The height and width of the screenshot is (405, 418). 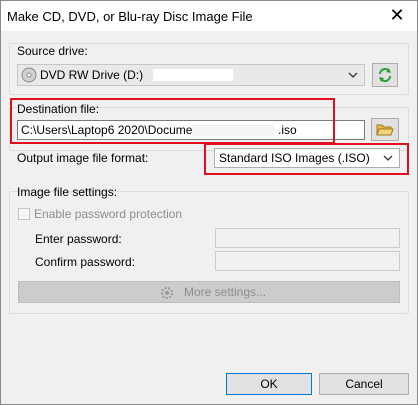 What do you see at coordinates (58, 109) in the screenshot?
I see `destination-label: Destination file:` at bounding box center [58, 109].